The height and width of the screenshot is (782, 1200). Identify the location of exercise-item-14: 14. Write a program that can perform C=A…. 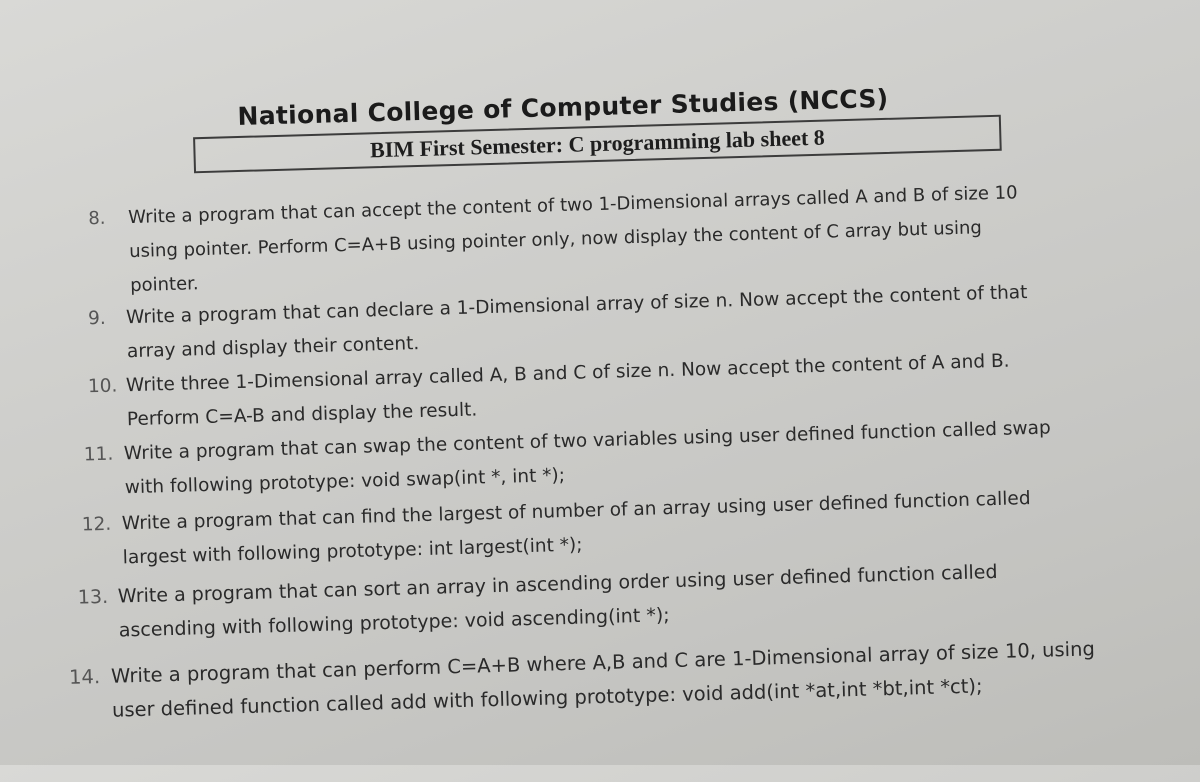
(583, 679).